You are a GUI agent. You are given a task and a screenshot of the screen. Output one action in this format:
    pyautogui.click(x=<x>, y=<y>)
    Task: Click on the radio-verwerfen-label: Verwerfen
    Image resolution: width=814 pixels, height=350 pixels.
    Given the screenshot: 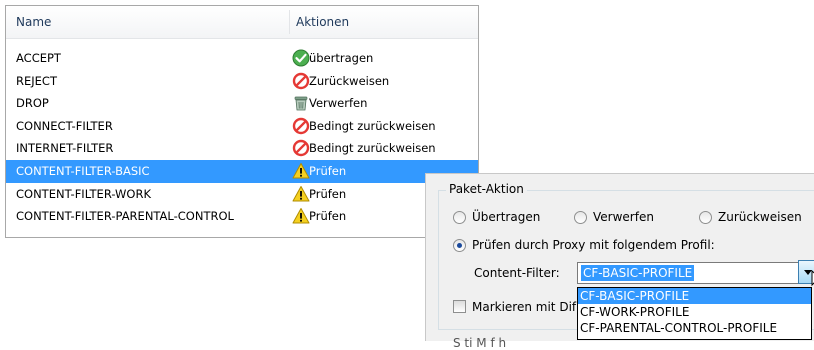 What is the action you would take?
    pyautogui.click(x=623, y=217)
    